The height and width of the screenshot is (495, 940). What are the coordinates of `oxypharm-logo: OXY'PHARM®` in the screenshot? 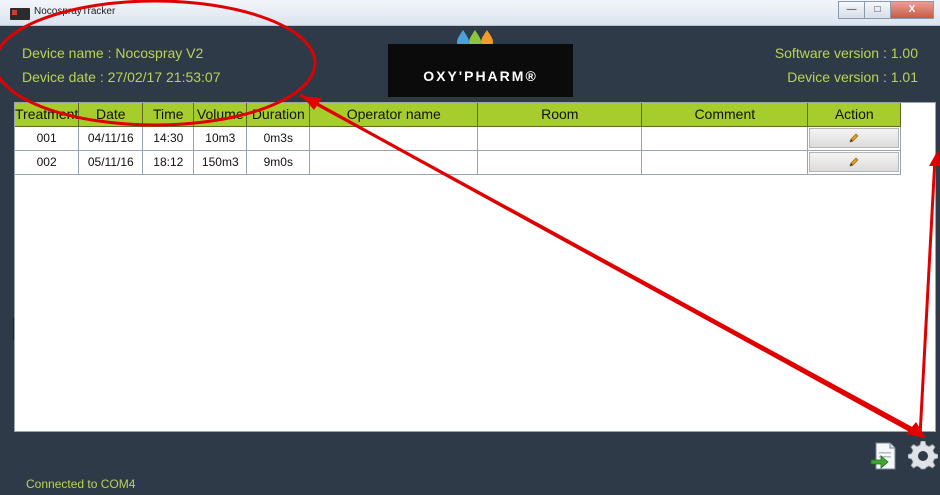 It's located at (480, 70).